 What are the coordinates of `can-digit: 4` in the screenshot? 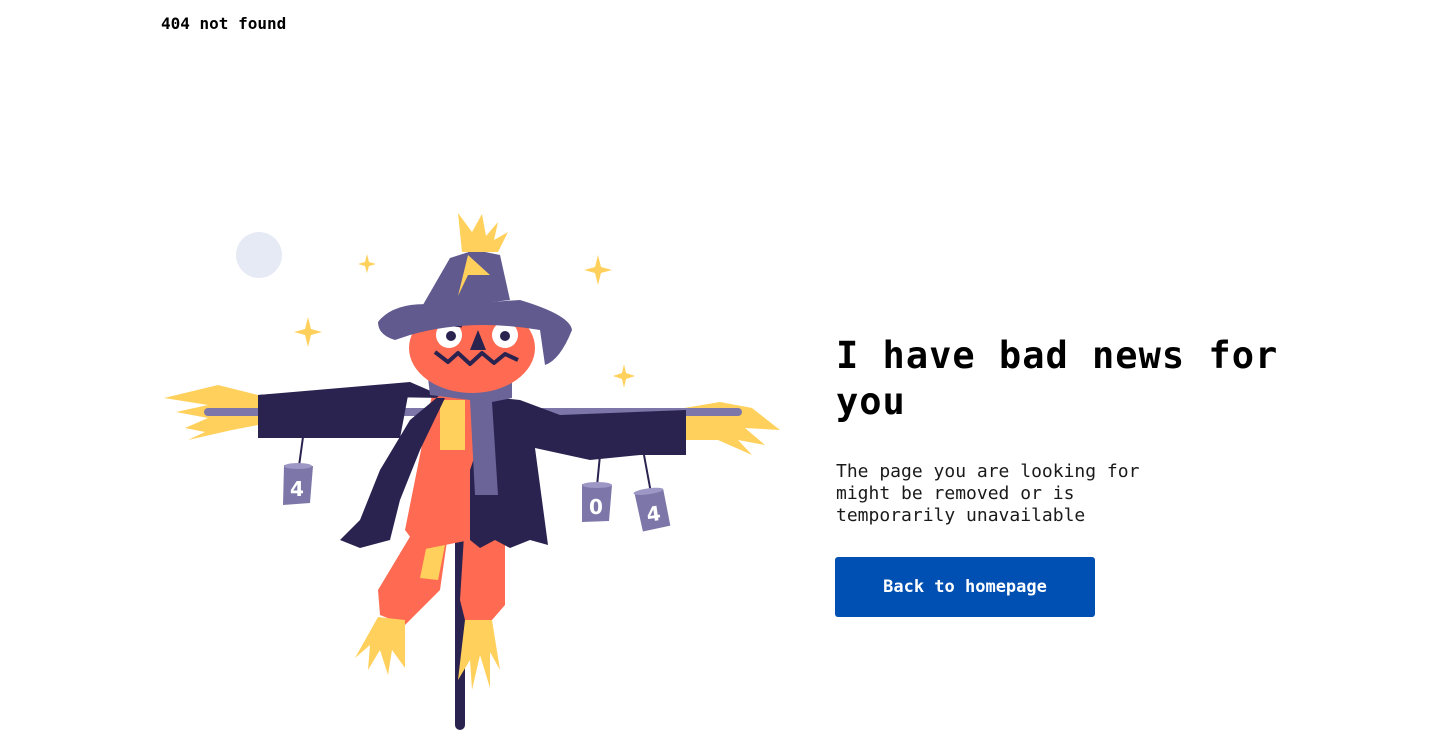 It's located at (297, 489).